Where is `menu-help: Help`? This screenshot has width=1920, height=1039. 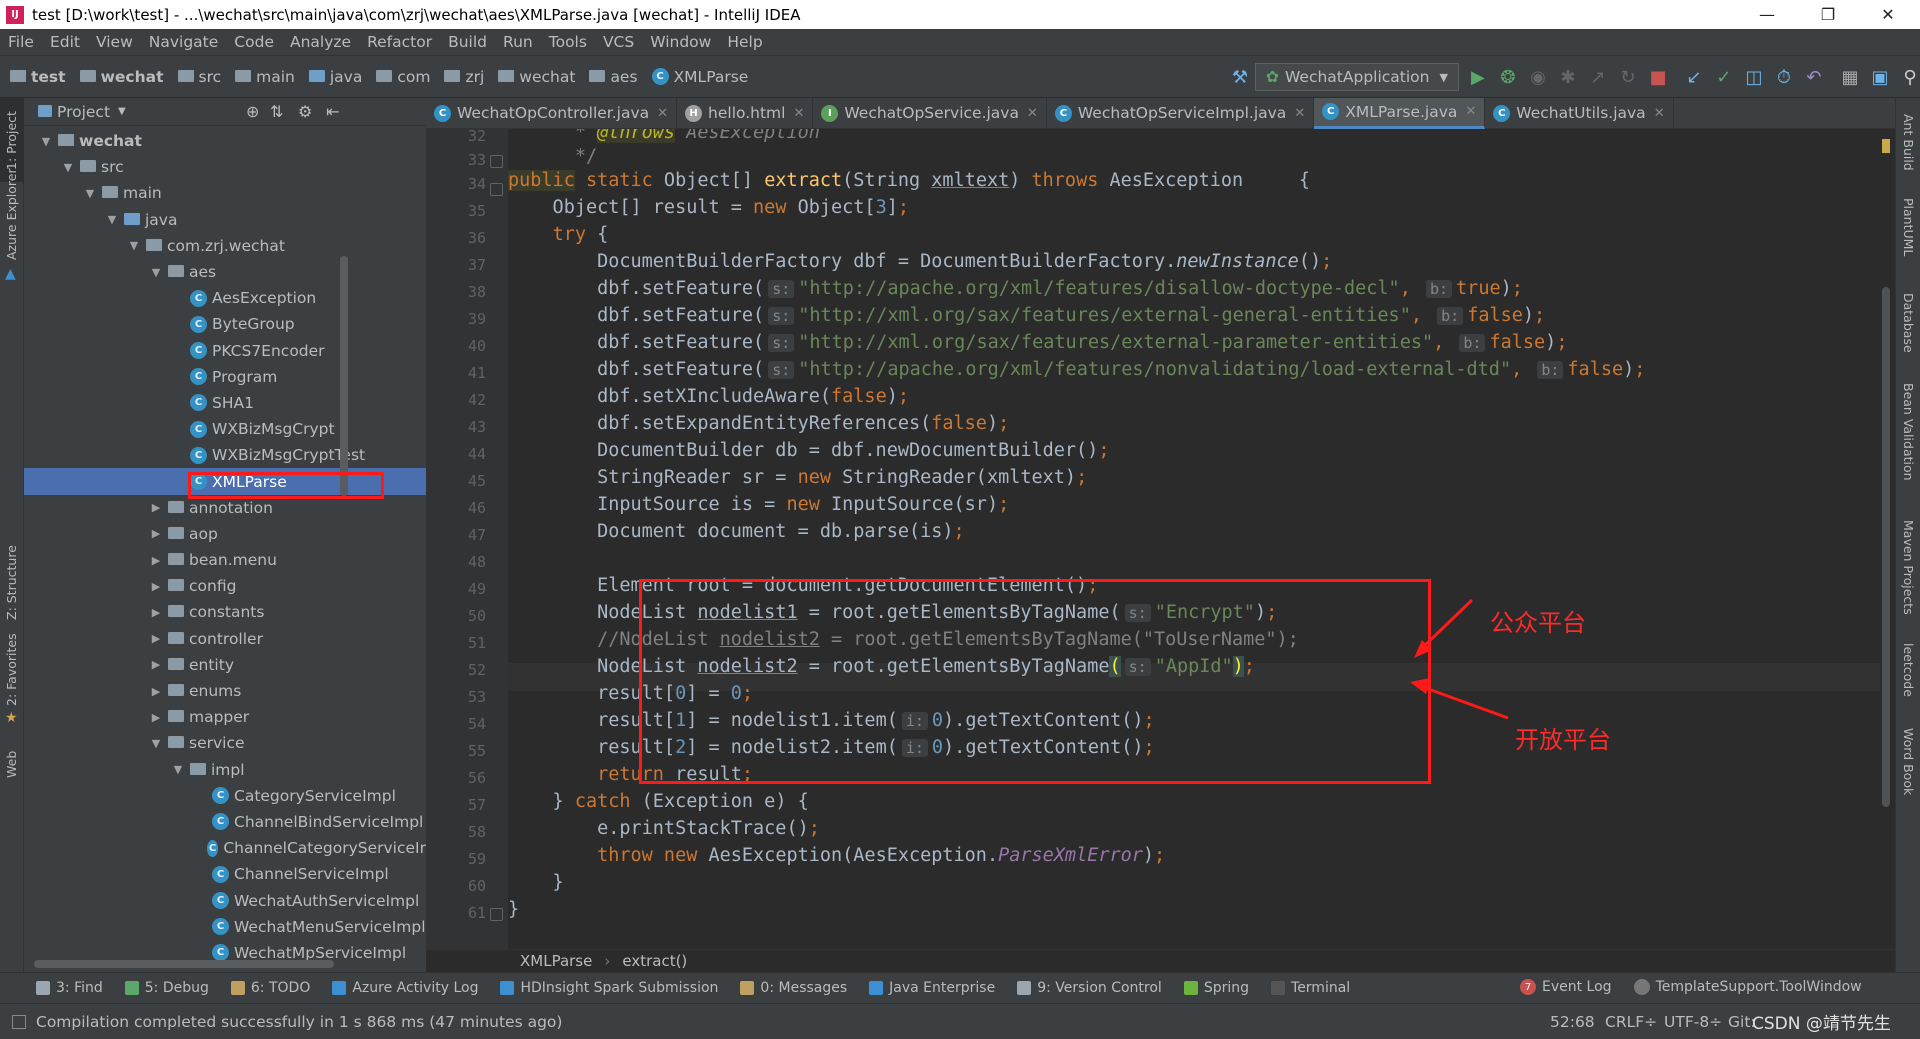 menu-help: Help is located at coordinates (744, 42).